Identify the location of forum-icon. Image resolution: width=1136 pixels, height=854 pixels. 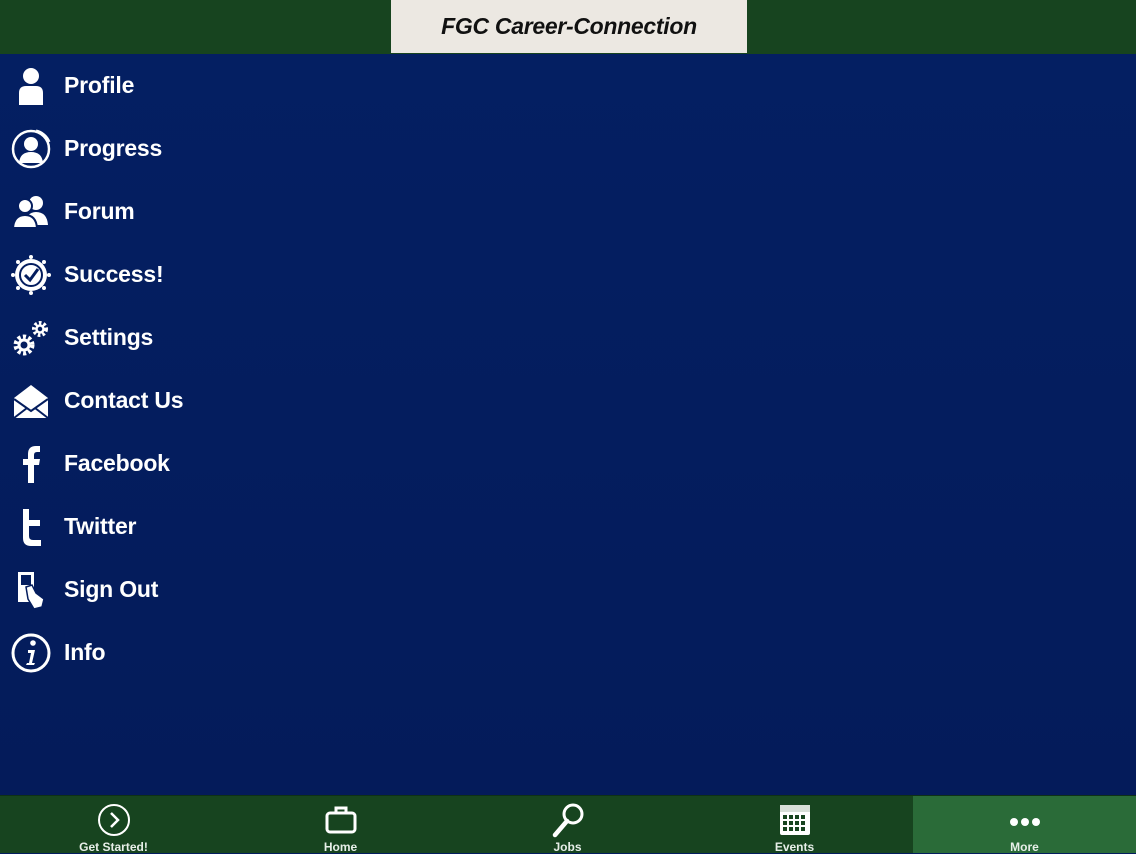
(31, 212).